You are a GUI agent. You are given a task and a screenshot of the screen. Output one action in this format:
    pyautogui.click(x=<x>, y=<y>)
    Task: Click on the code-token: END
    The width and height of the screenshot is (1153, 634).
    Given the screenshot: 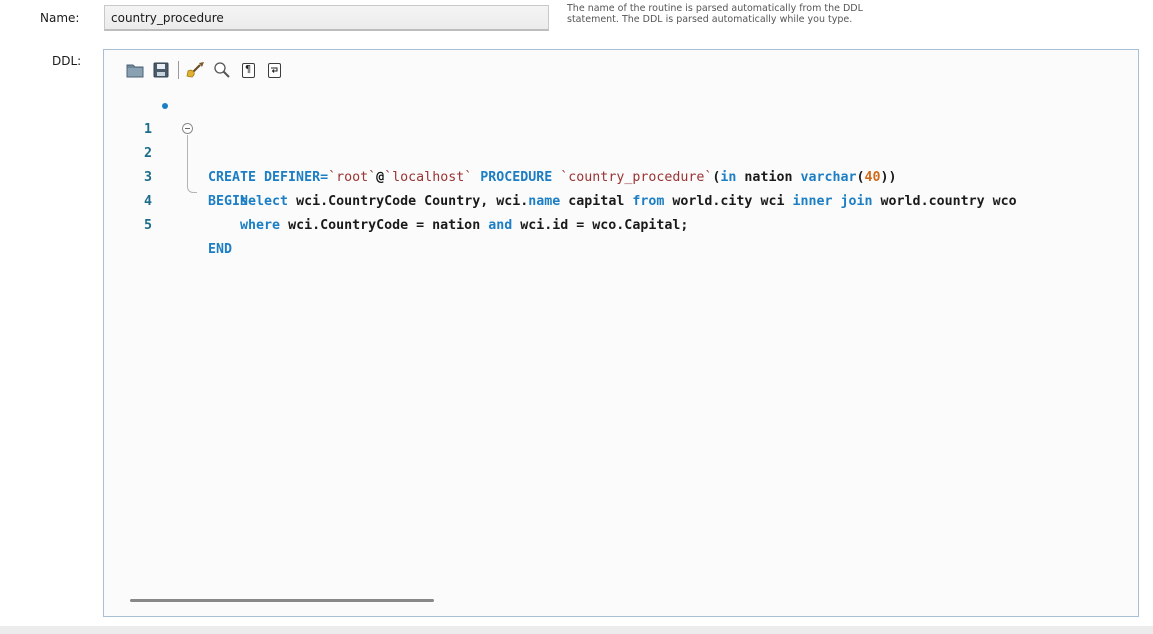 What is the action you would take?
    pyautogui.click(x=220, y=249)
    